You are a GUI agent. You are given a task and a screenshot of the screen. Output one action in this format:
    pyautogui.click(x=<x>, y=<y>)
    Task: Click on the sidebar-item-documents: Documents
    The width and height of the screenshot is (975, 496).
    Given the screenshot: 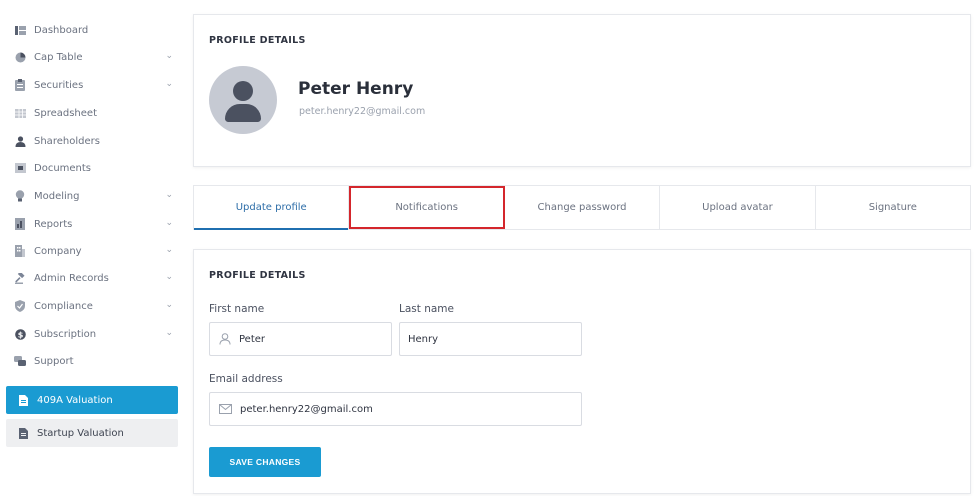 What is the action you would take?
    pyautogui.click(x=96, y=168)
    